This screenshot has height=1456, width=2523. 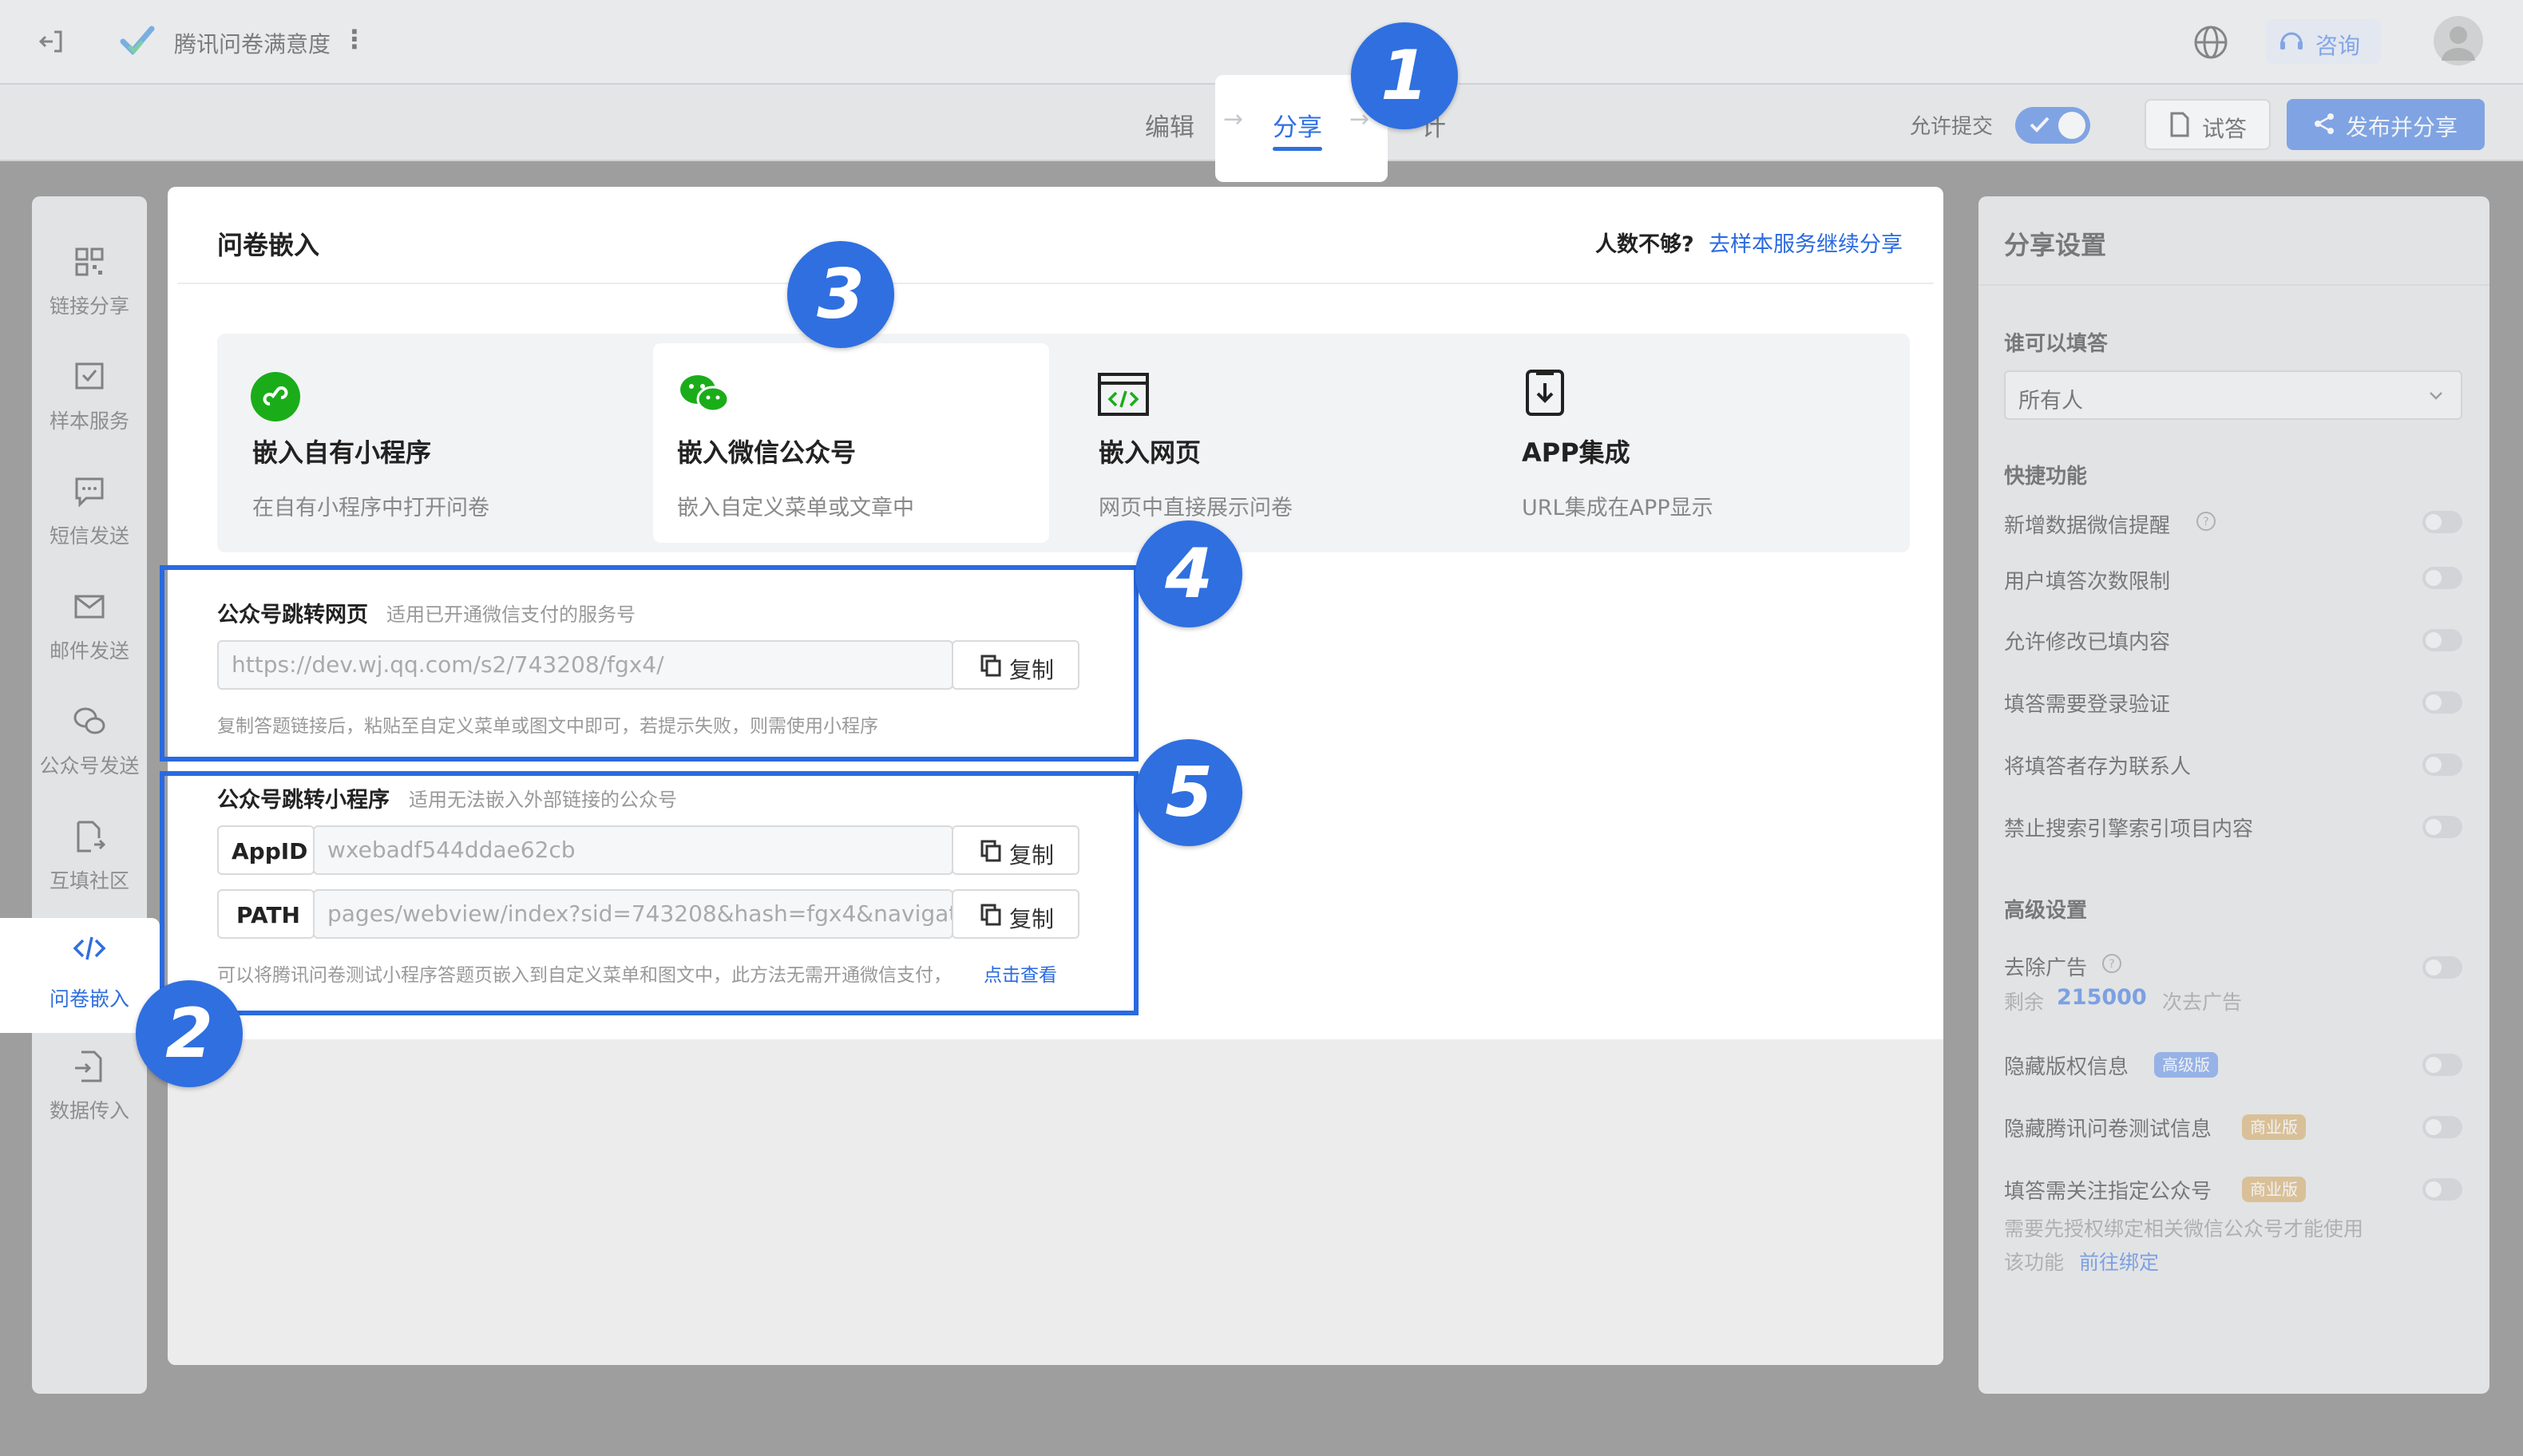 What do you see at coordinates (2291, 43) in the screenshot?
I see `headset-icon` at bounding box center [2291, 43].